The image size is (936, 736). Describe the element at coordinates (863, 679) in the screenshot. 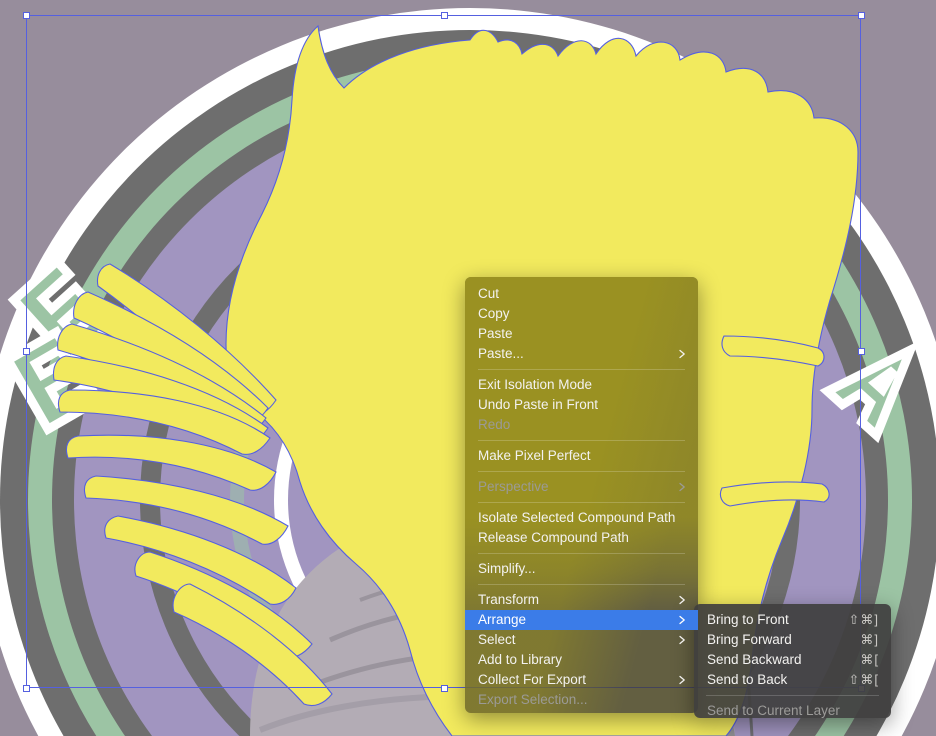

I see `menu-item-shortcut: ⇧⌘[` at that location.